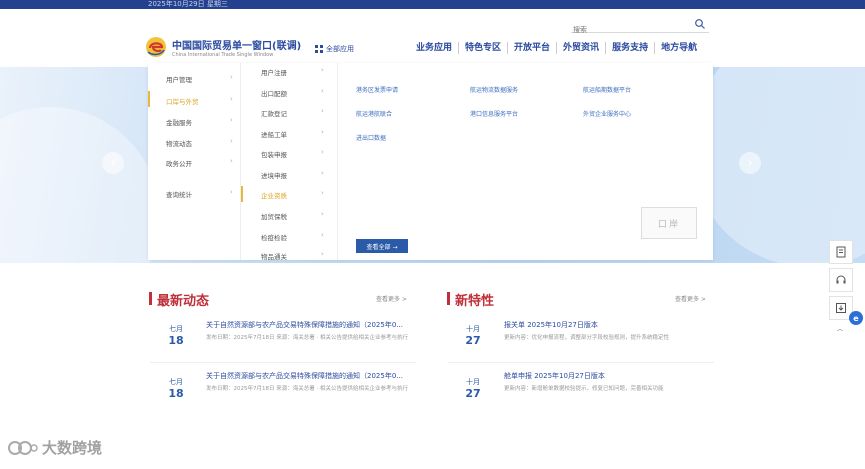  Describe the element at coordinates (628, 30) in the screenshot. I see `search-input` at that location.